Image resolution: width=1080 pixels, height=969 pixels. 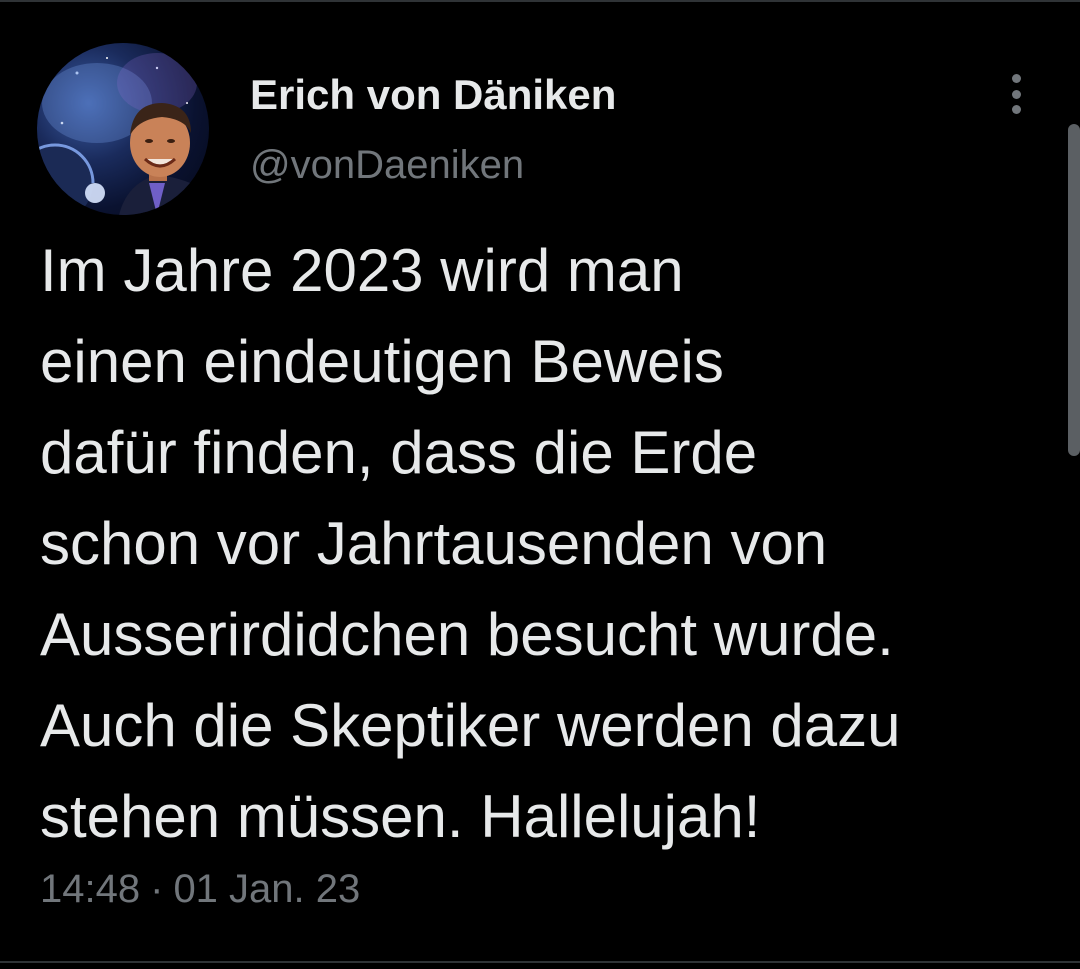 I want to click on more-options-button, so click(x=1016, y=94).